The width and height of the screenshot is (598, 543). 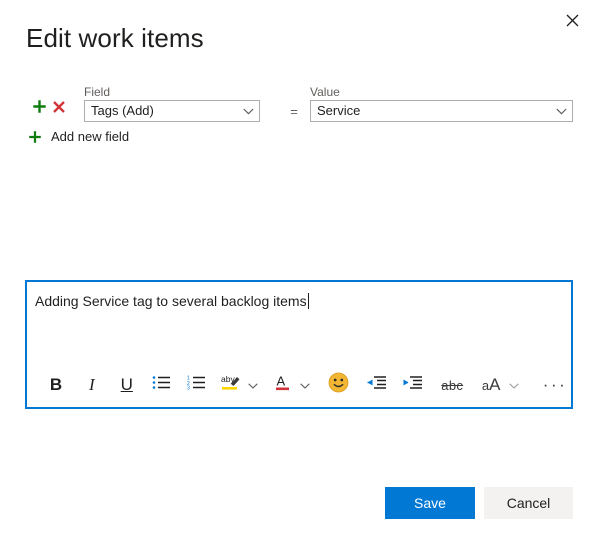 I want to click on add-new-field-label: Add new field, so click(x=90, y=136).